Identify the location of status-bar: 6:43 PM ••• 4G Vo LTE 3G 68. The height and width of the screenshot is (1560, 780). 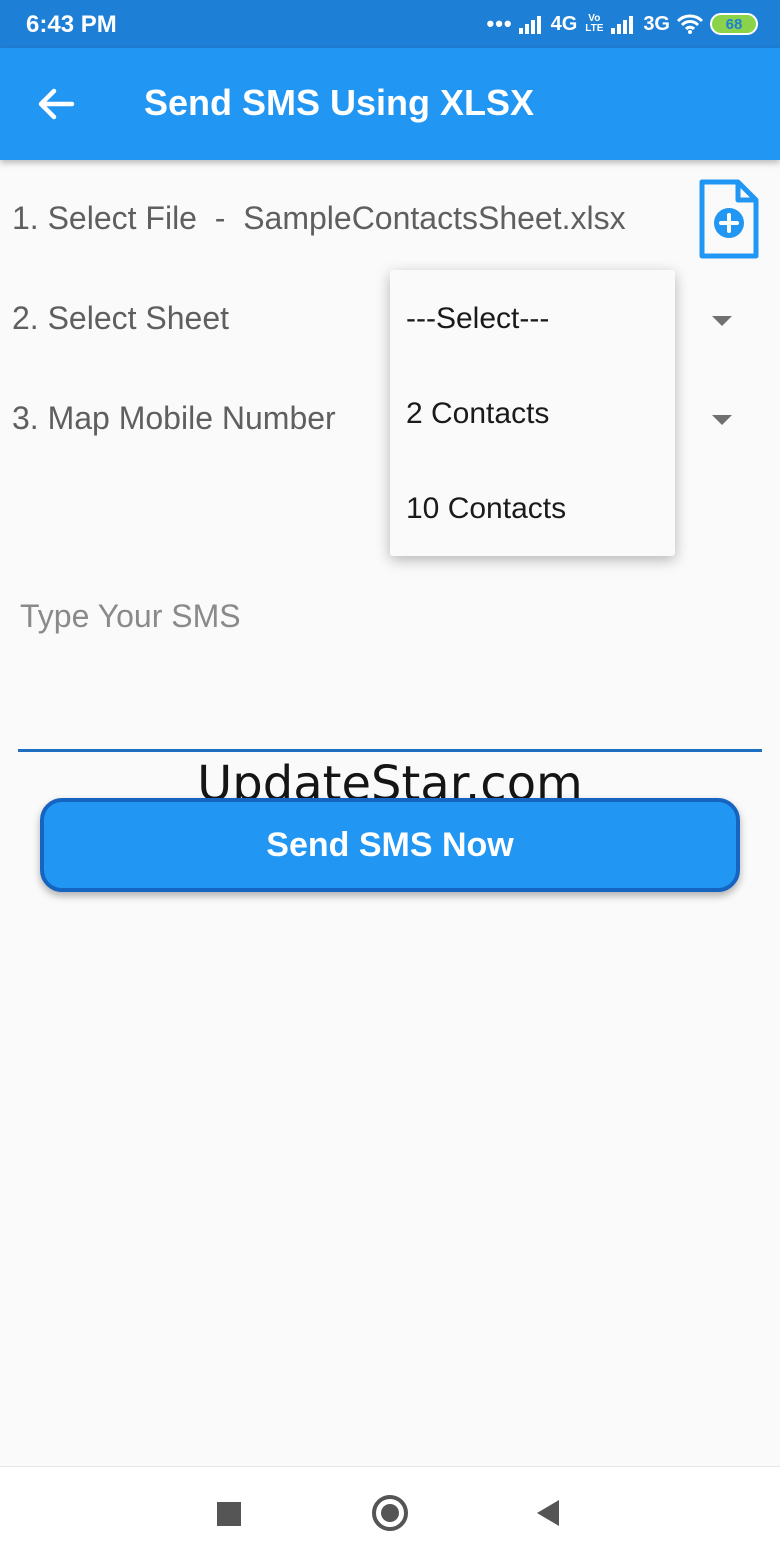
(390, 24).